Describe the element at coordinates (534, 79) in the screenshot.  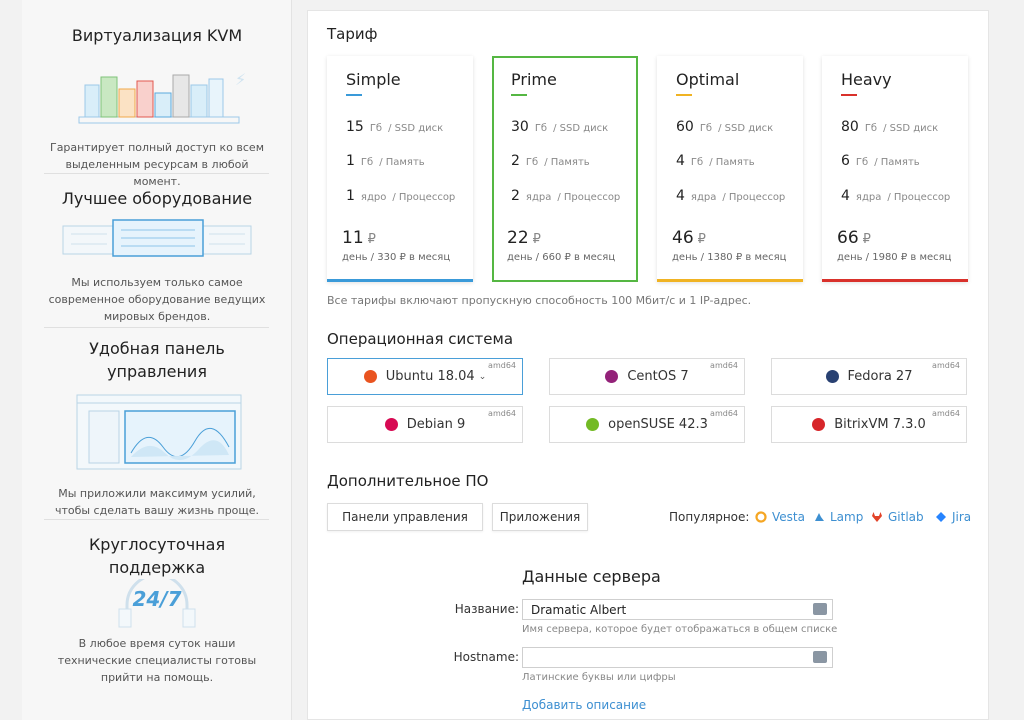
I see `plan-name: Prime` at that location.